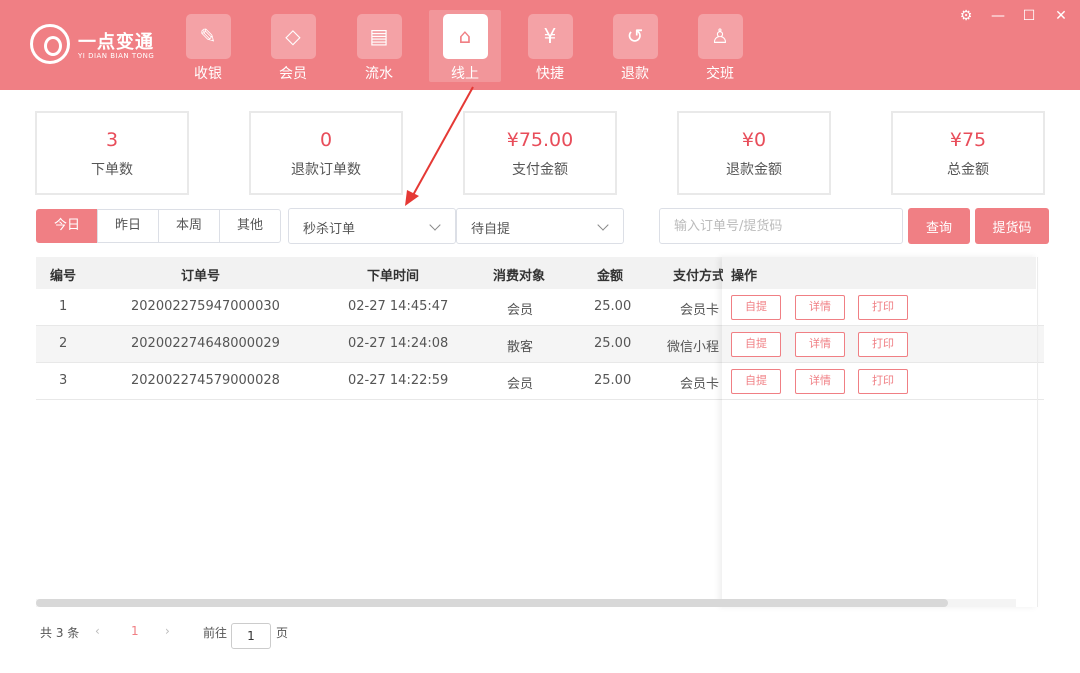 Image resolution: width=1080 pixels, height=673 pixels. What do you see at coordinates (693, 347) in the screenshot?
I see `cell-pay-method: 微信小程` at bounding box center [693, 347].